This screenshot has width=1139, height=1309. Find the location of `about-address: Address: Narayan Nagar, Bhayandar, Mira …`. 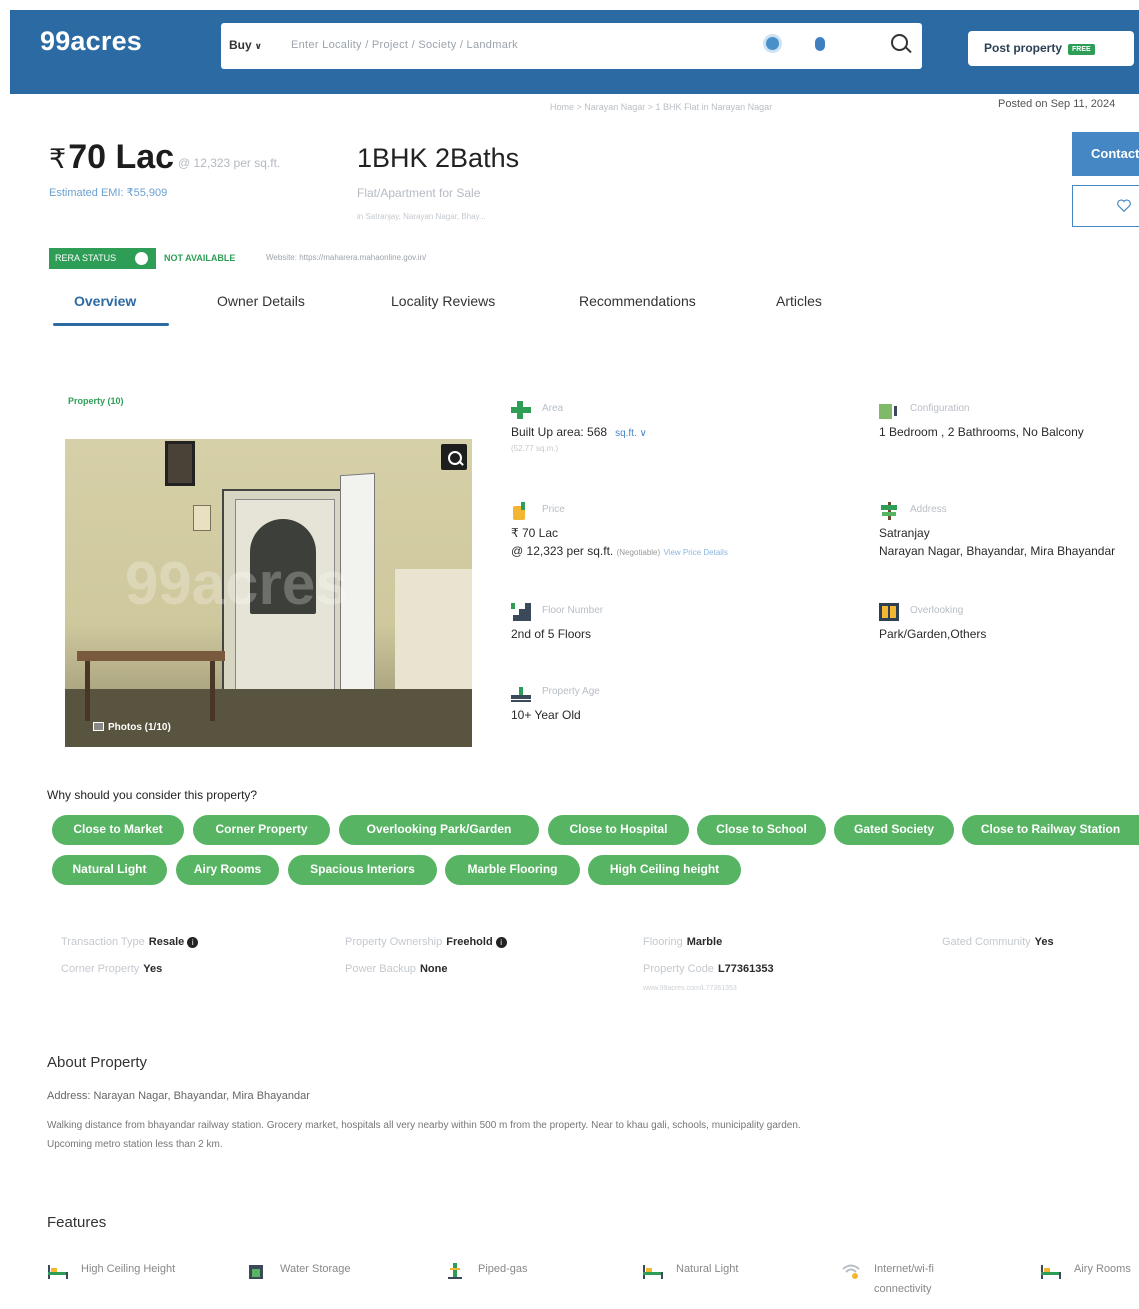

about-address: Address: Narayan Nagar, Bhayandar, Mira … is located at coordinates (178, 1096).